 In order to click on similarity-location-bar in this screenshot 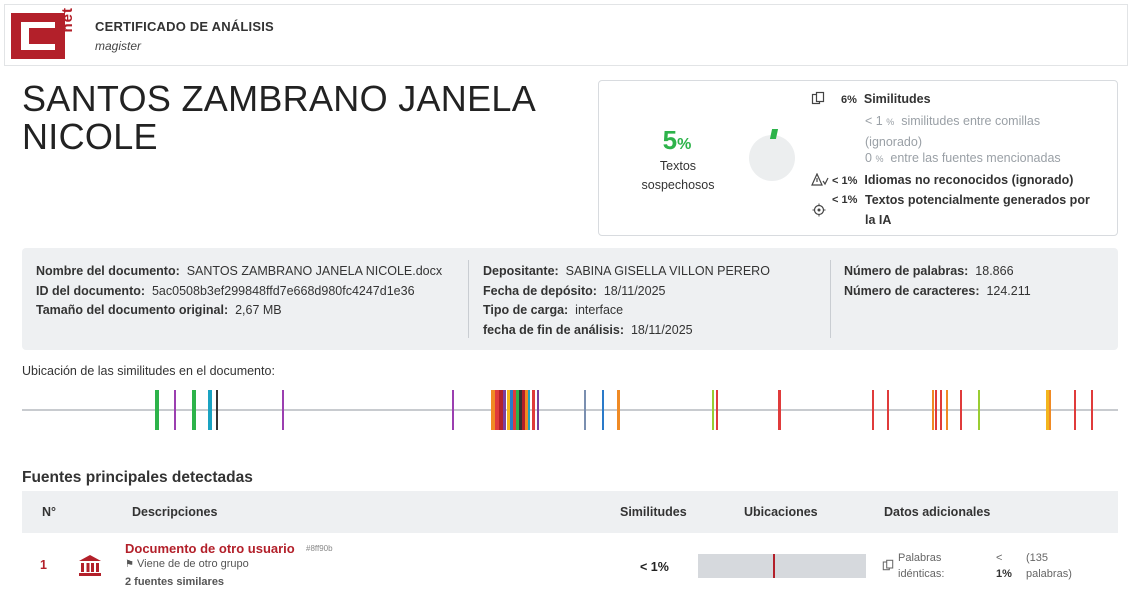, I will do `click(570, 410)`.